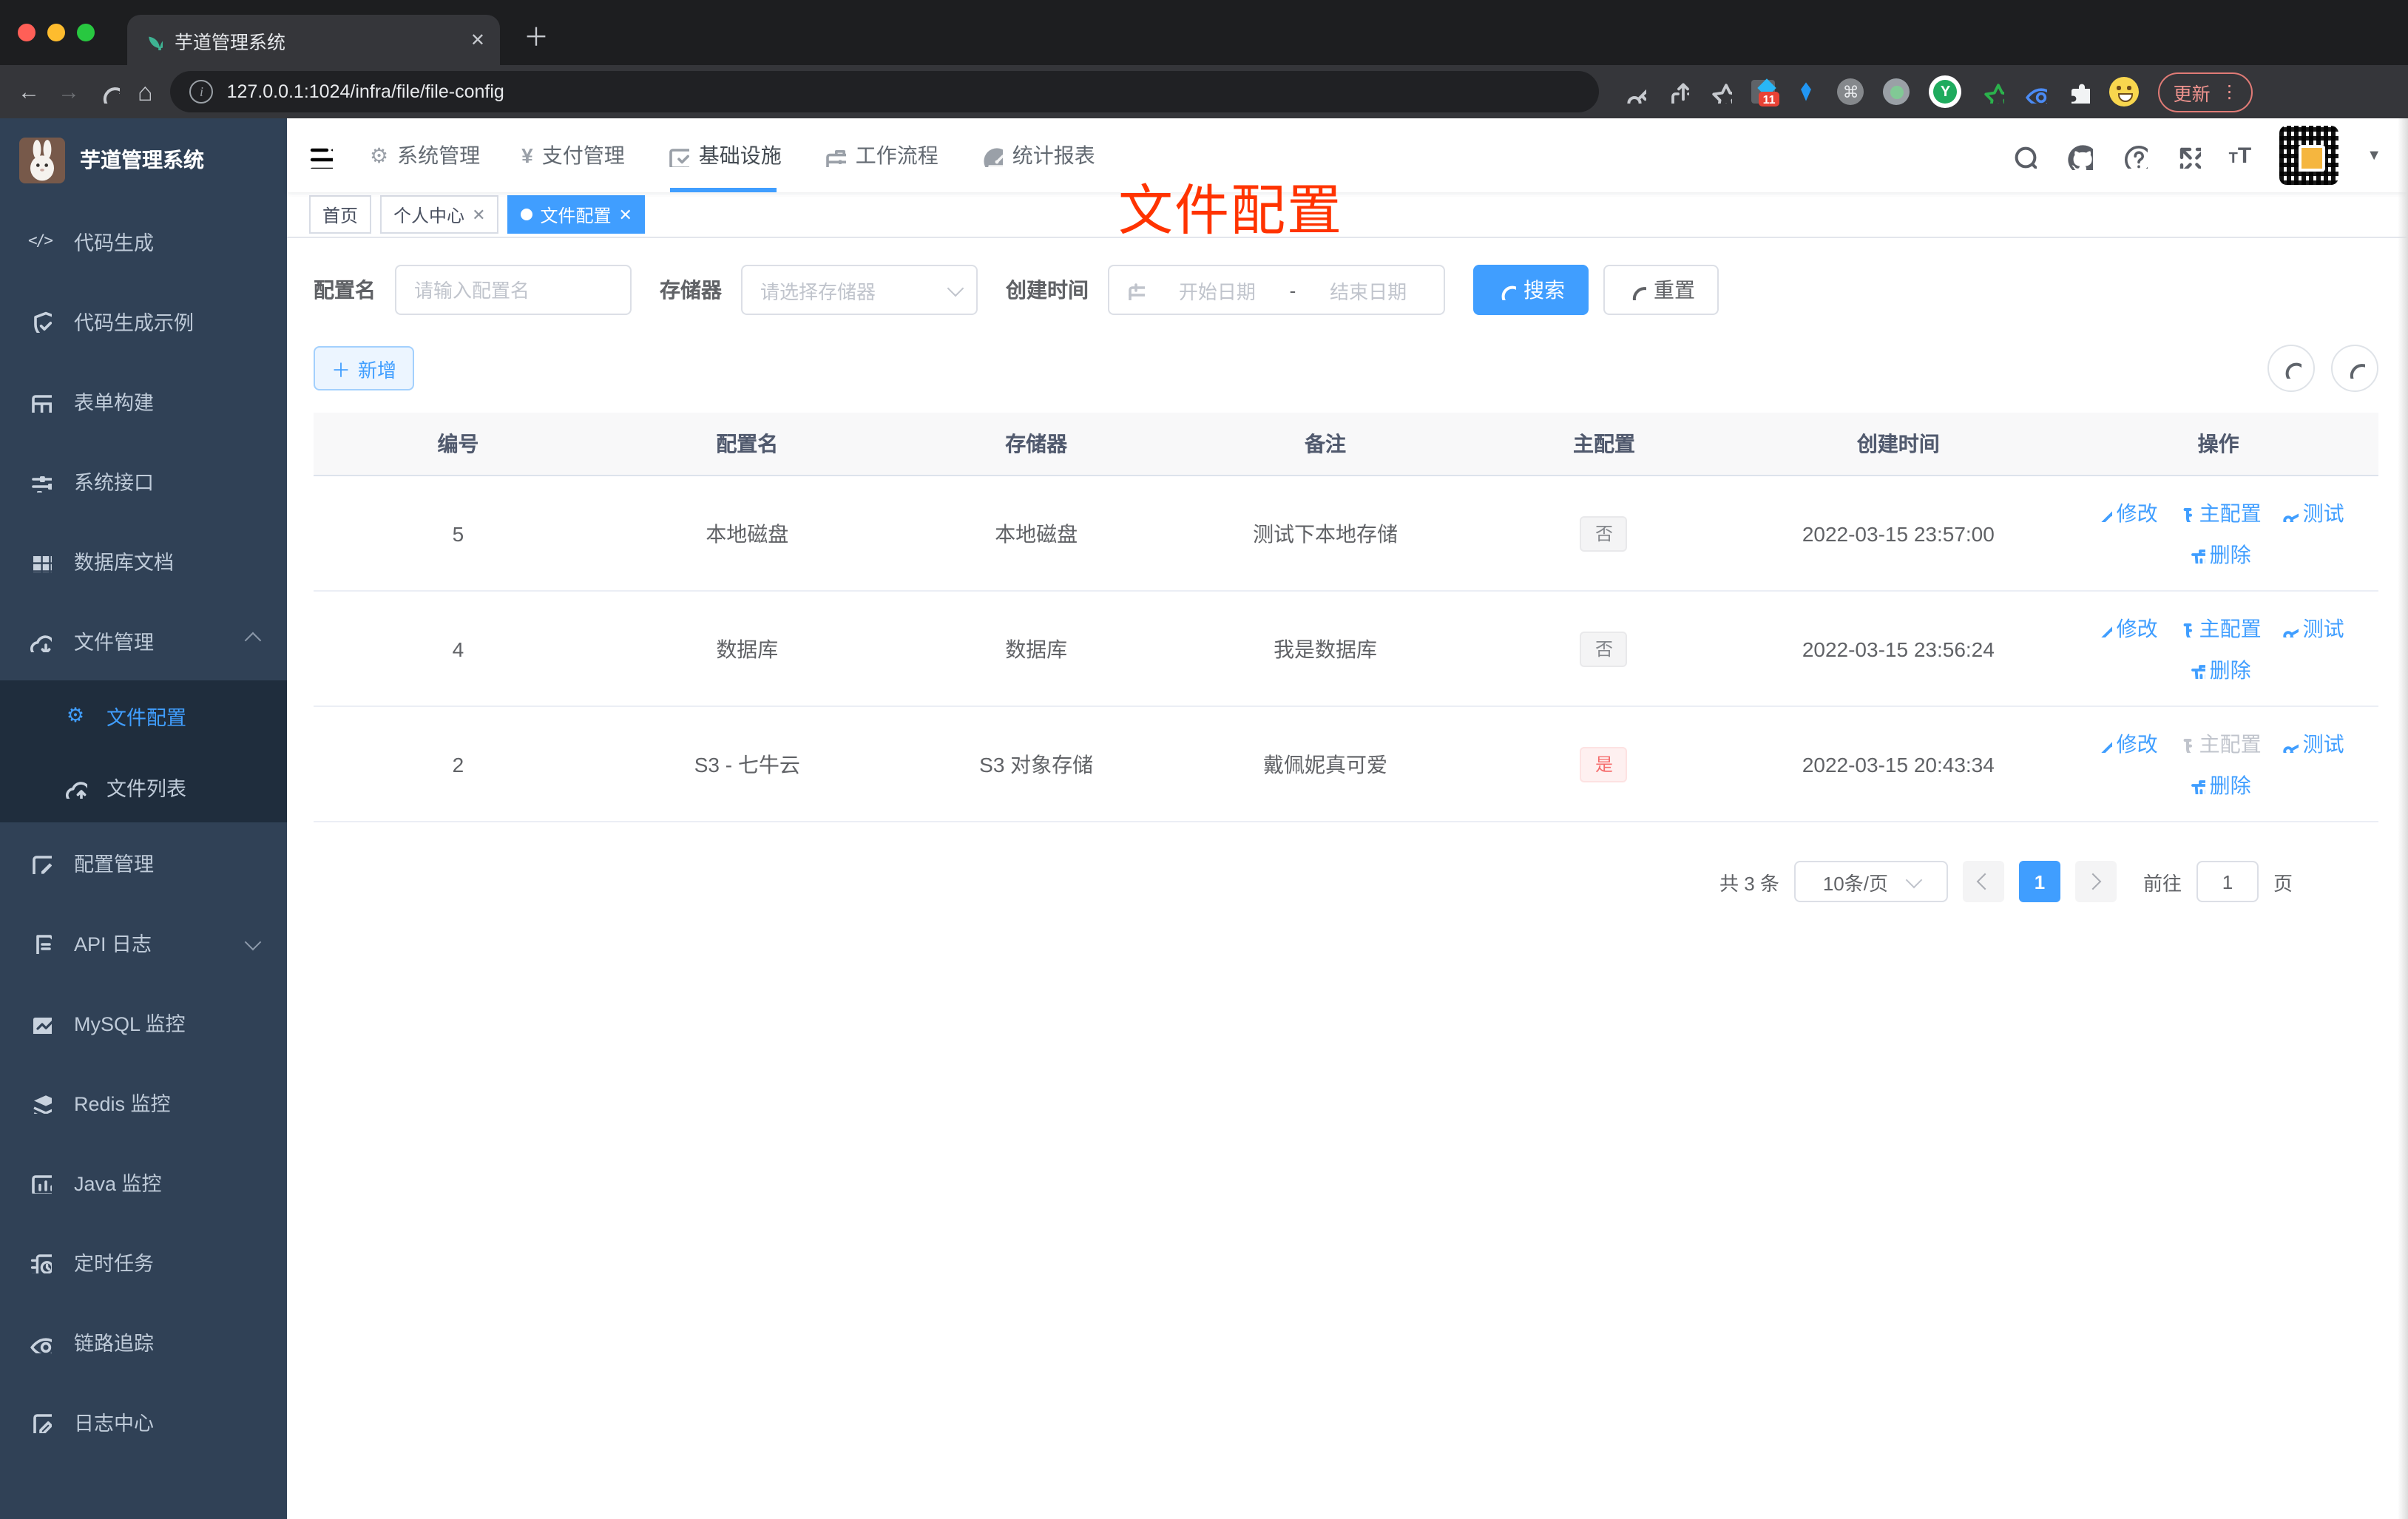  Describe the element at coordinates (859, 290) in the screenshot. I see `storage-select: 请选择存储器` at that location.